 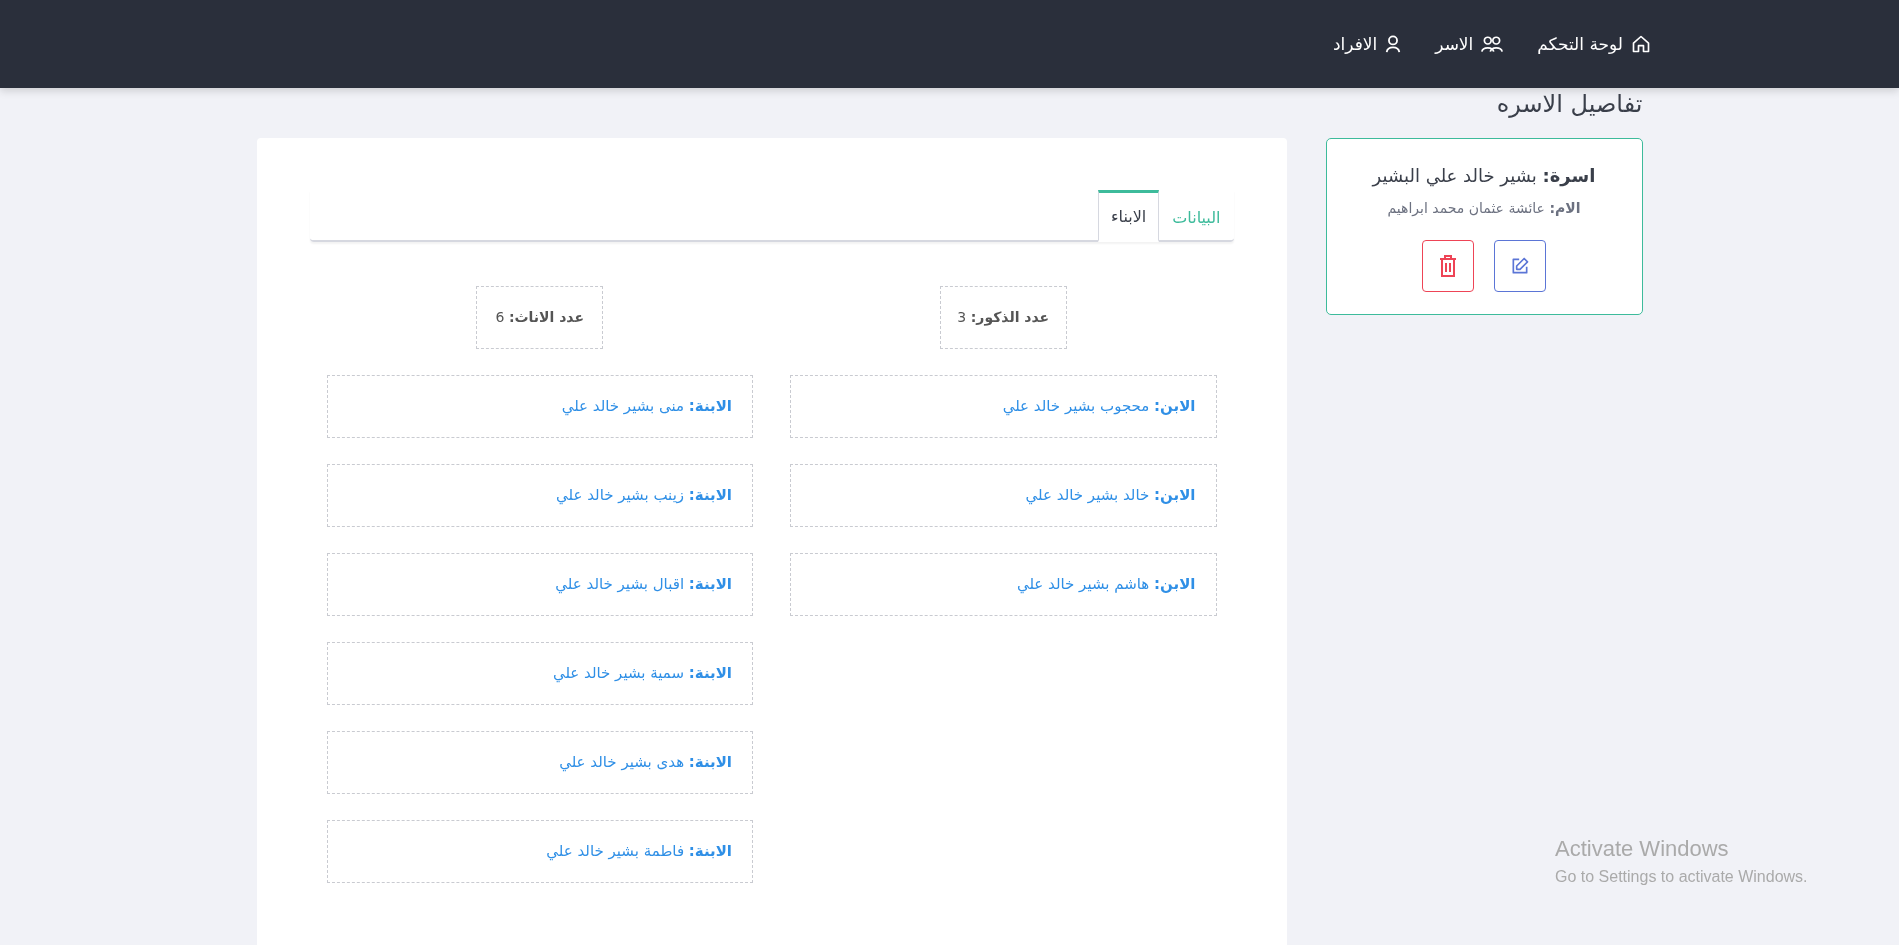 I want to click on nav-link: لوحة التحكم, so click(x=1594, y=44).